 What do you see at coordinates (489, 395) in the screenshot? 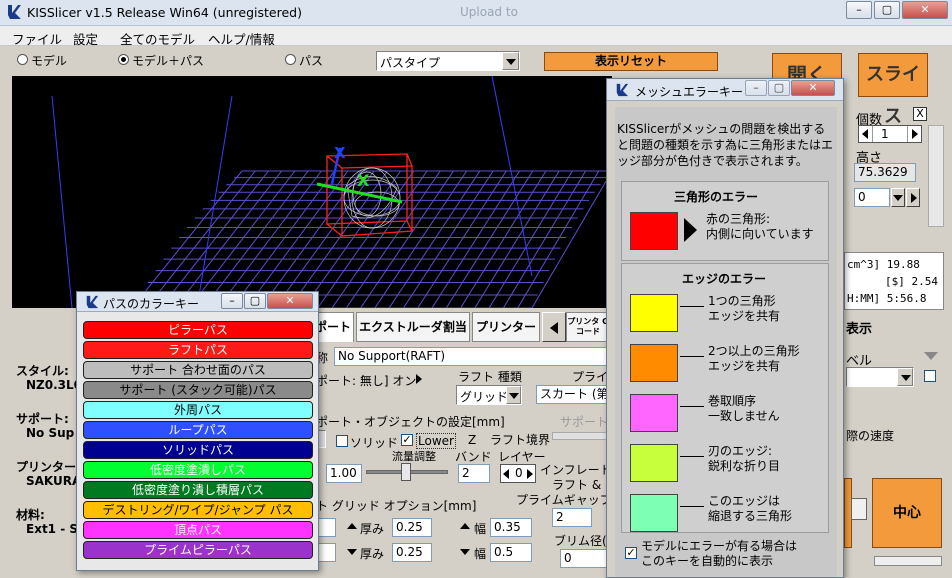
I see `raft-type-select: グリッド` at bounding box center [489, 395].